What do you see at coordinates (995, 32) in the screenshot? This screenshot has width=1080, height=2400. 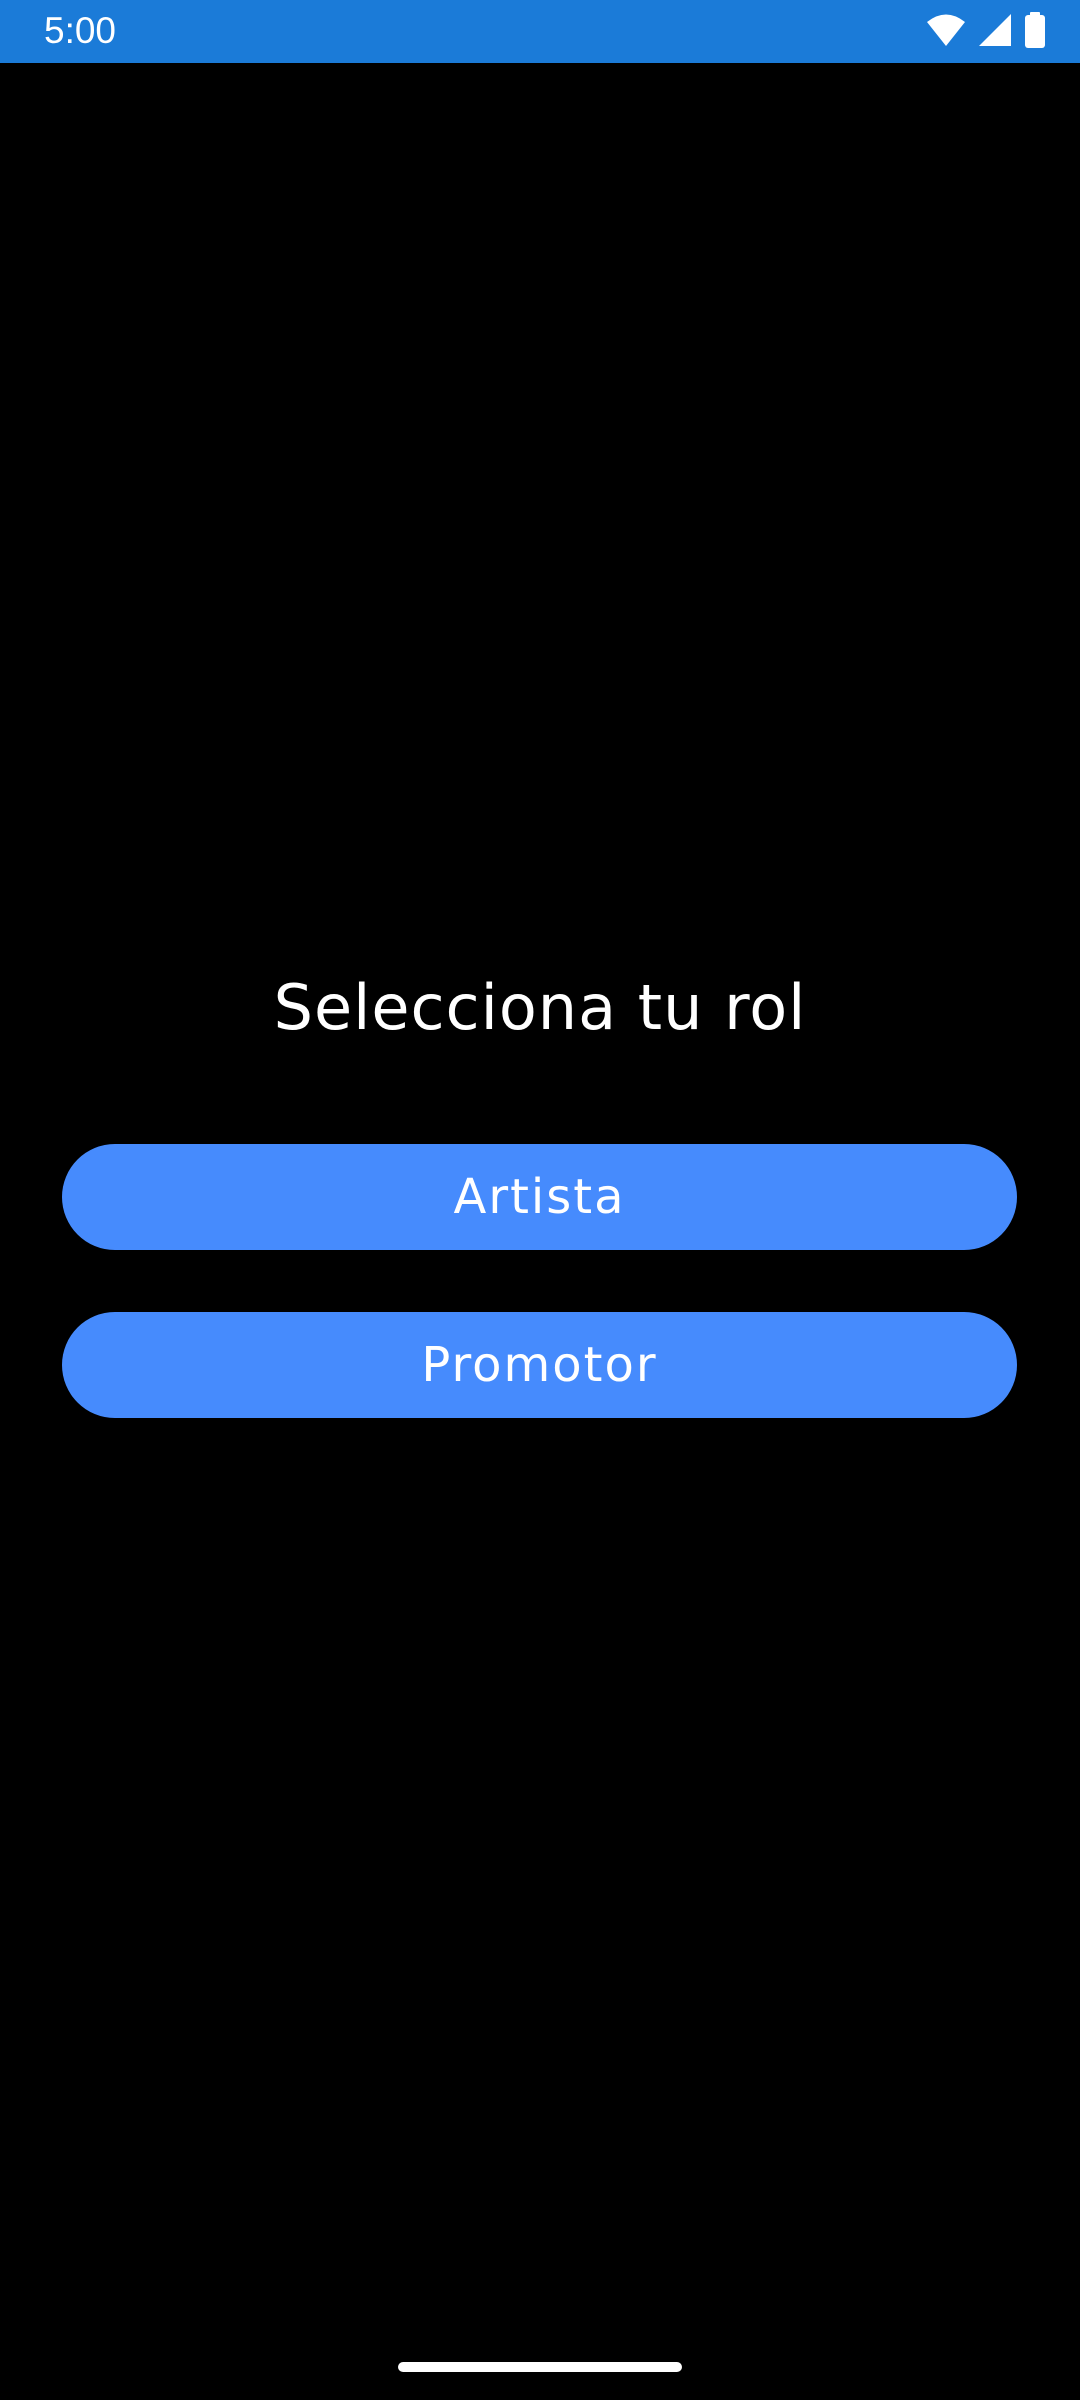 I see `cell-signal-icon` at bounding box center [995, 32].